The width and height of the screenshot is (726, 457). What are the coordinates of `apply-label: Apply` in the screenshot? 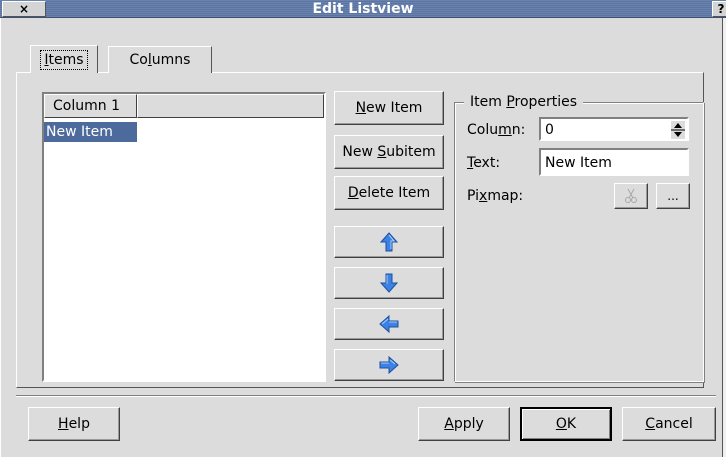 It's located at (464, 424).